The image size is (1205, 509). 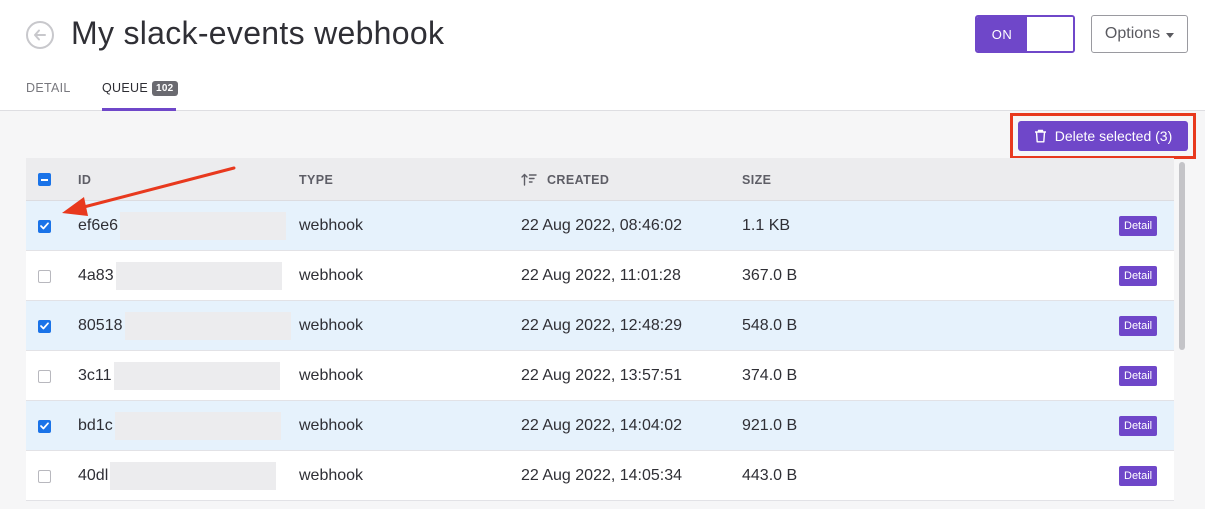 What do you see at coordinates (98, 225) in the screenshot?
I see `row-id-text: ef6e6` at bounding box center [98, 225].